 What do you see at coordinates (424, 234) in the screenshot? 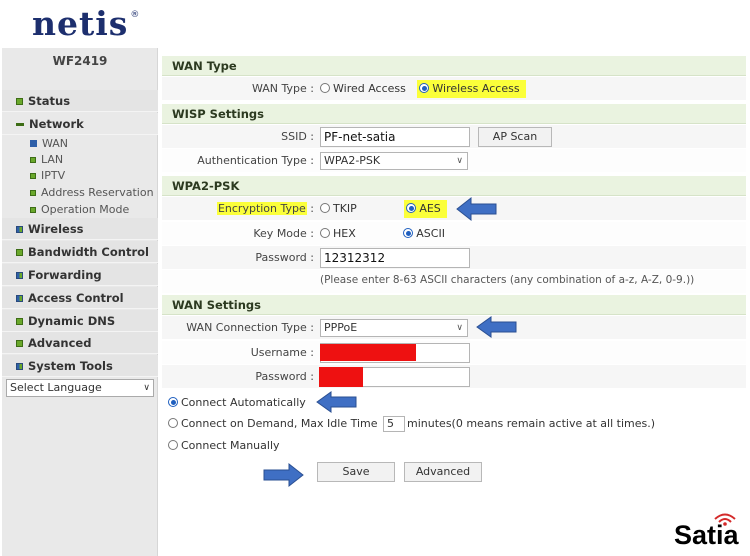
I see `ascii-radio: ASCII` at bounding box center [424, 234].